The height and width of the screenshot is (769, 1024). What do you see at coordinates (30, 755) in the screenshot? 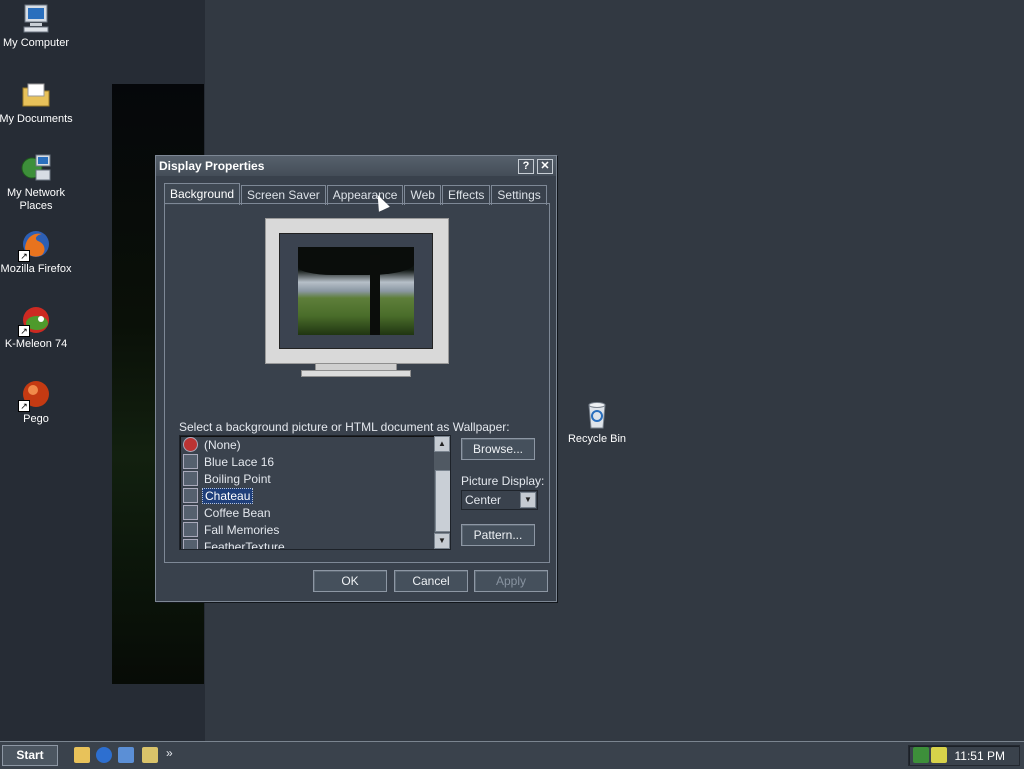
I see `start-button: Start` at bounding box center [30, 755].